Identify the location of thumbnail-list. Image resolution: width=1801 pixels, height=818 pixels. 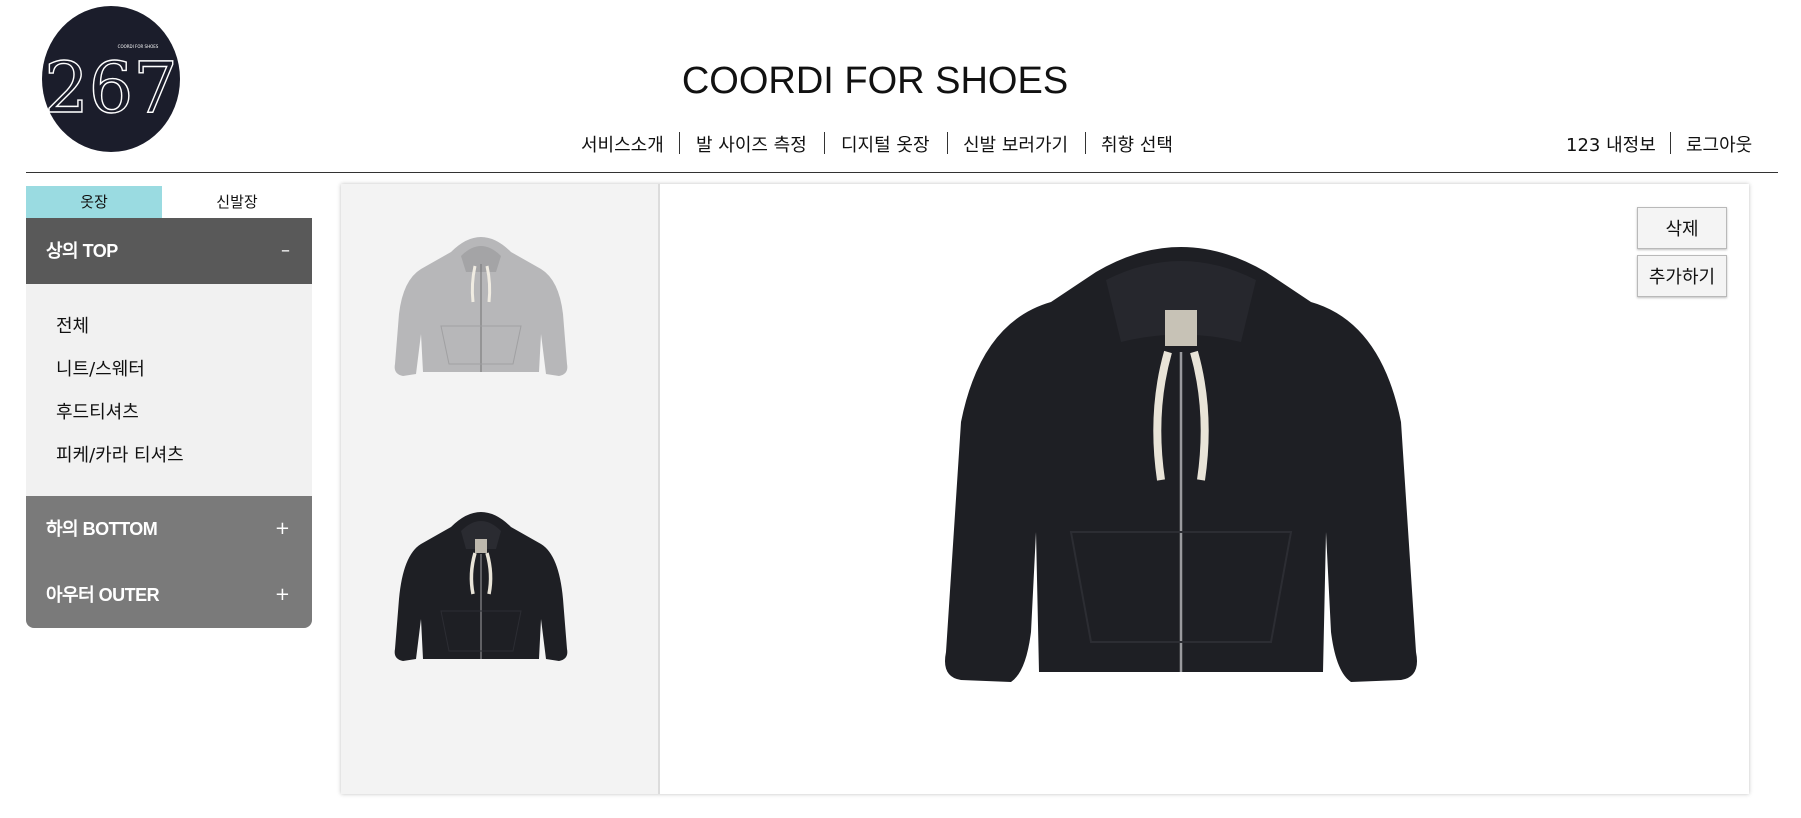
(500, 489).